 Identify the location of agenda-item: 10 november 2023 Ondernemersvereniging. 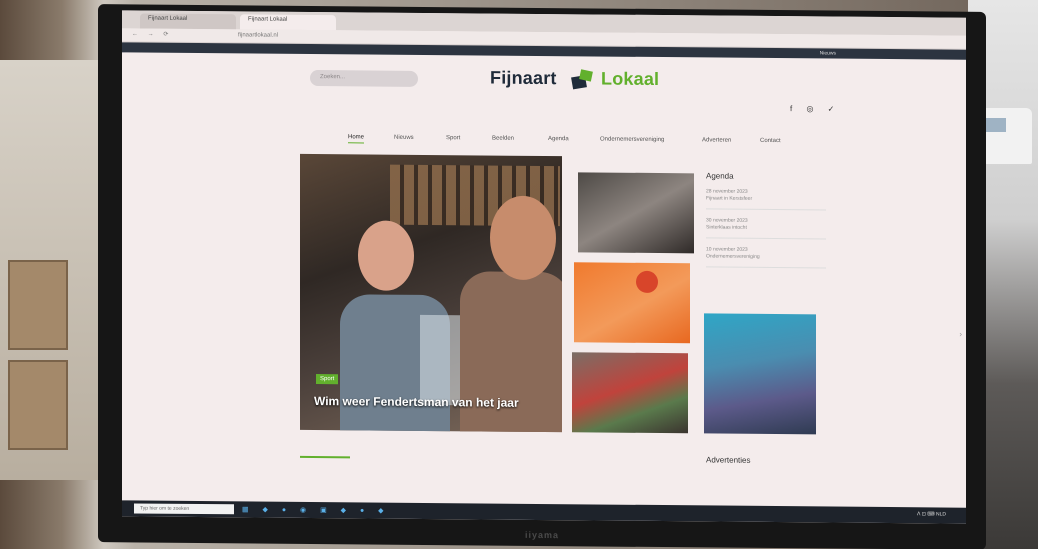
(766, 257).